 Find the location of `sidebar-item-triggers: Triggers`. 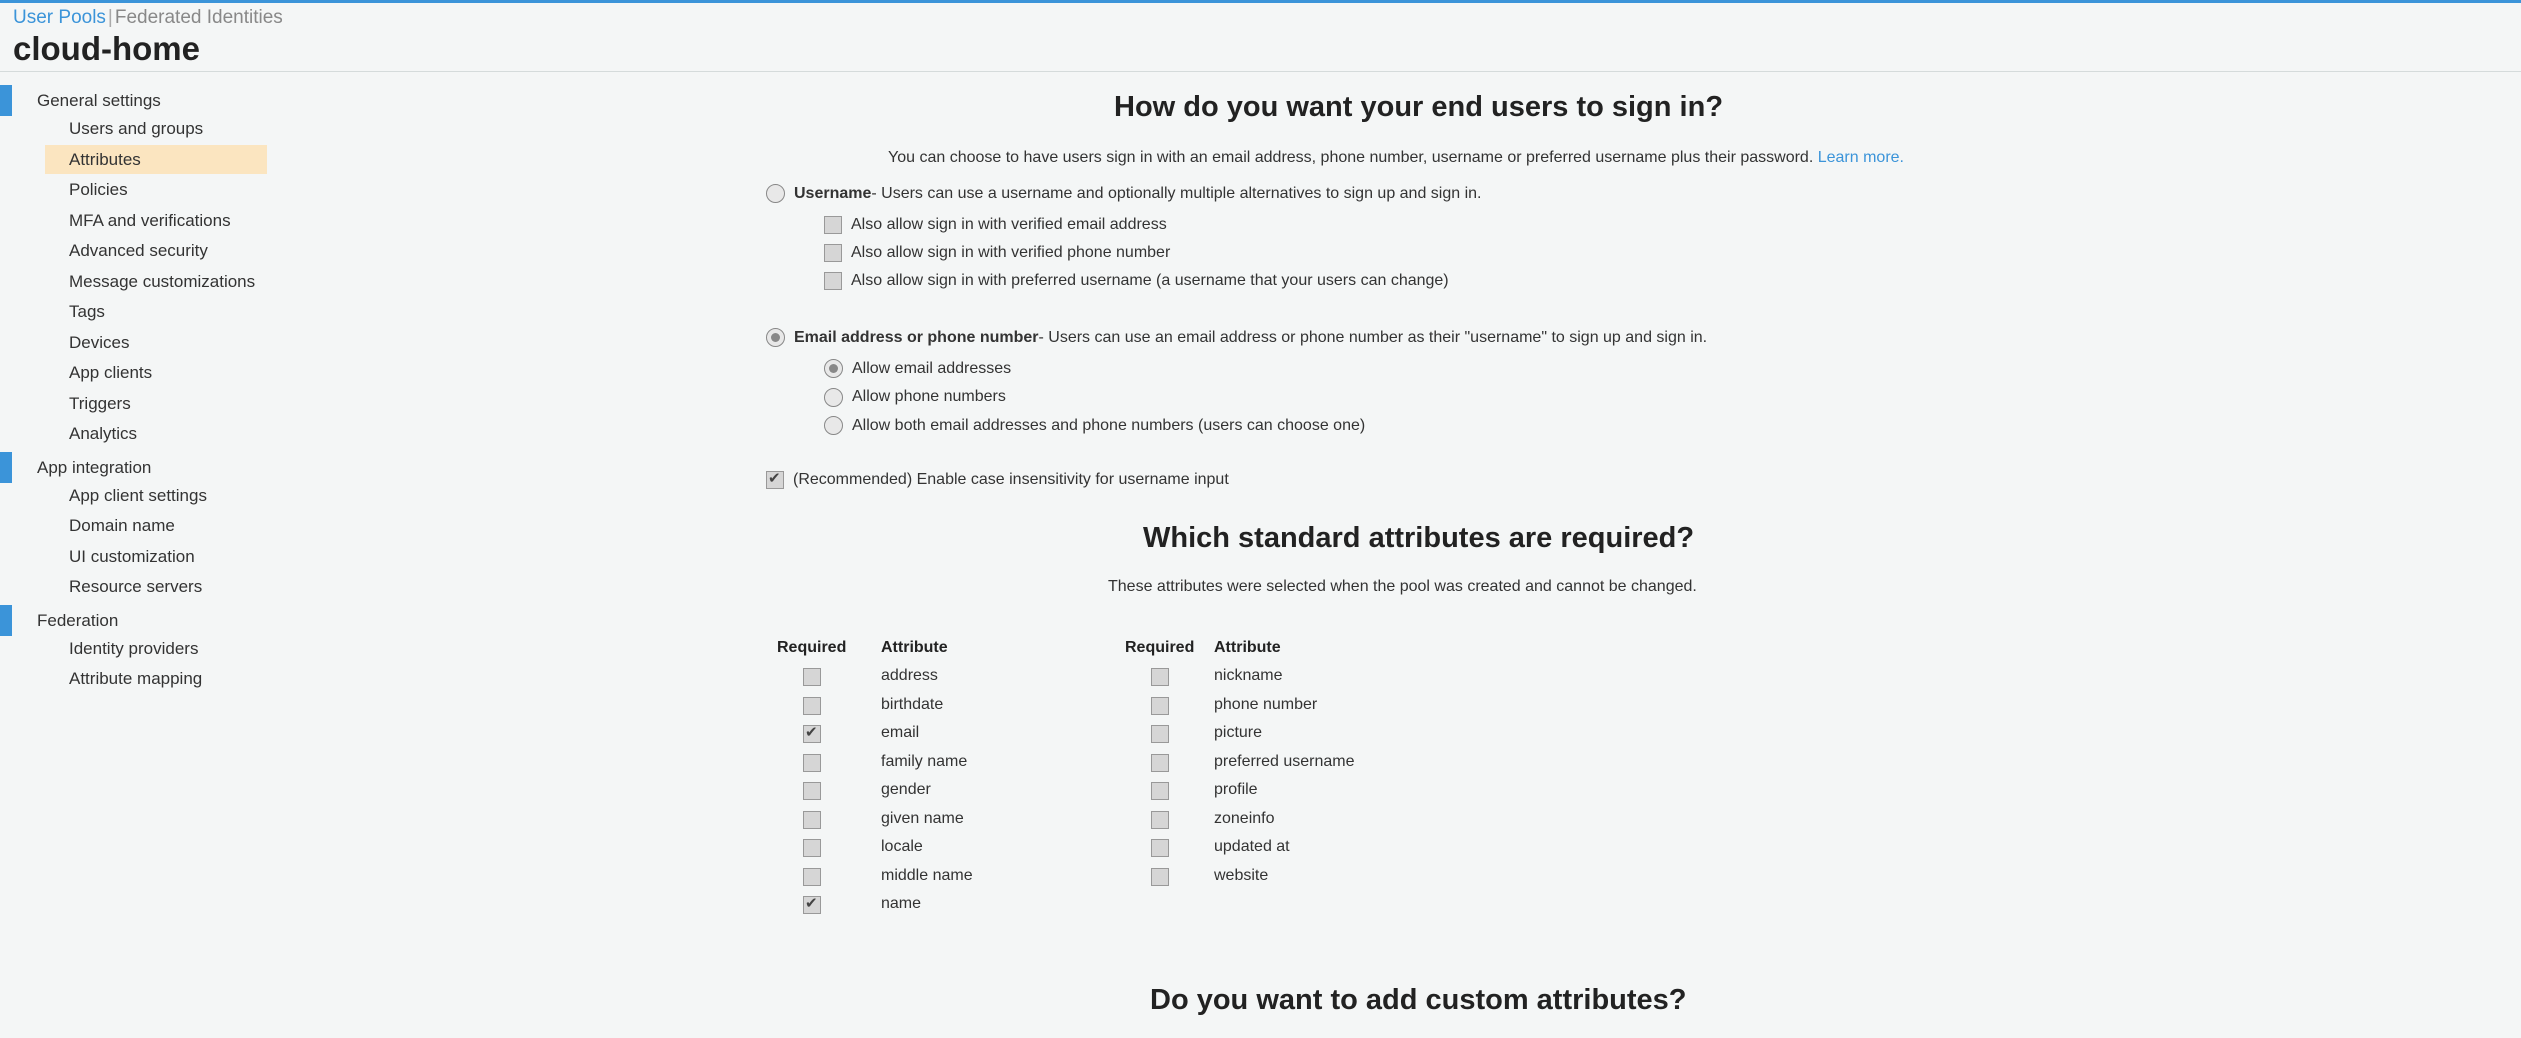

sidebar-item-triggers: Triggers is located at coordinates (156, 403).